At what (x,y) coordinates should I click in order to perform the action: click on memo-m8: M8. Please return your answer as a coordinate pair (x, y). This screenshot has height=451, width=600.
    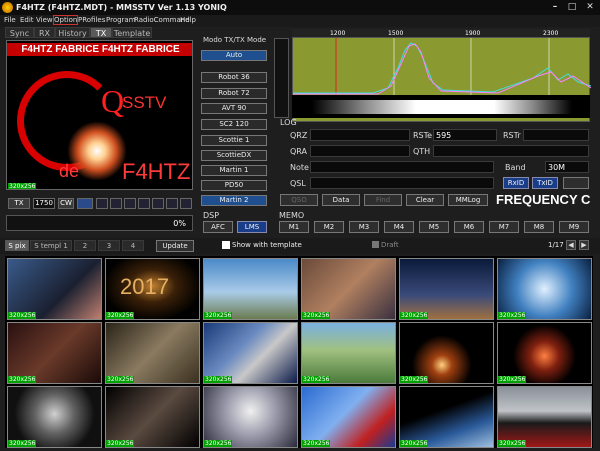
    Looking at the image, I should click on (539, 227).